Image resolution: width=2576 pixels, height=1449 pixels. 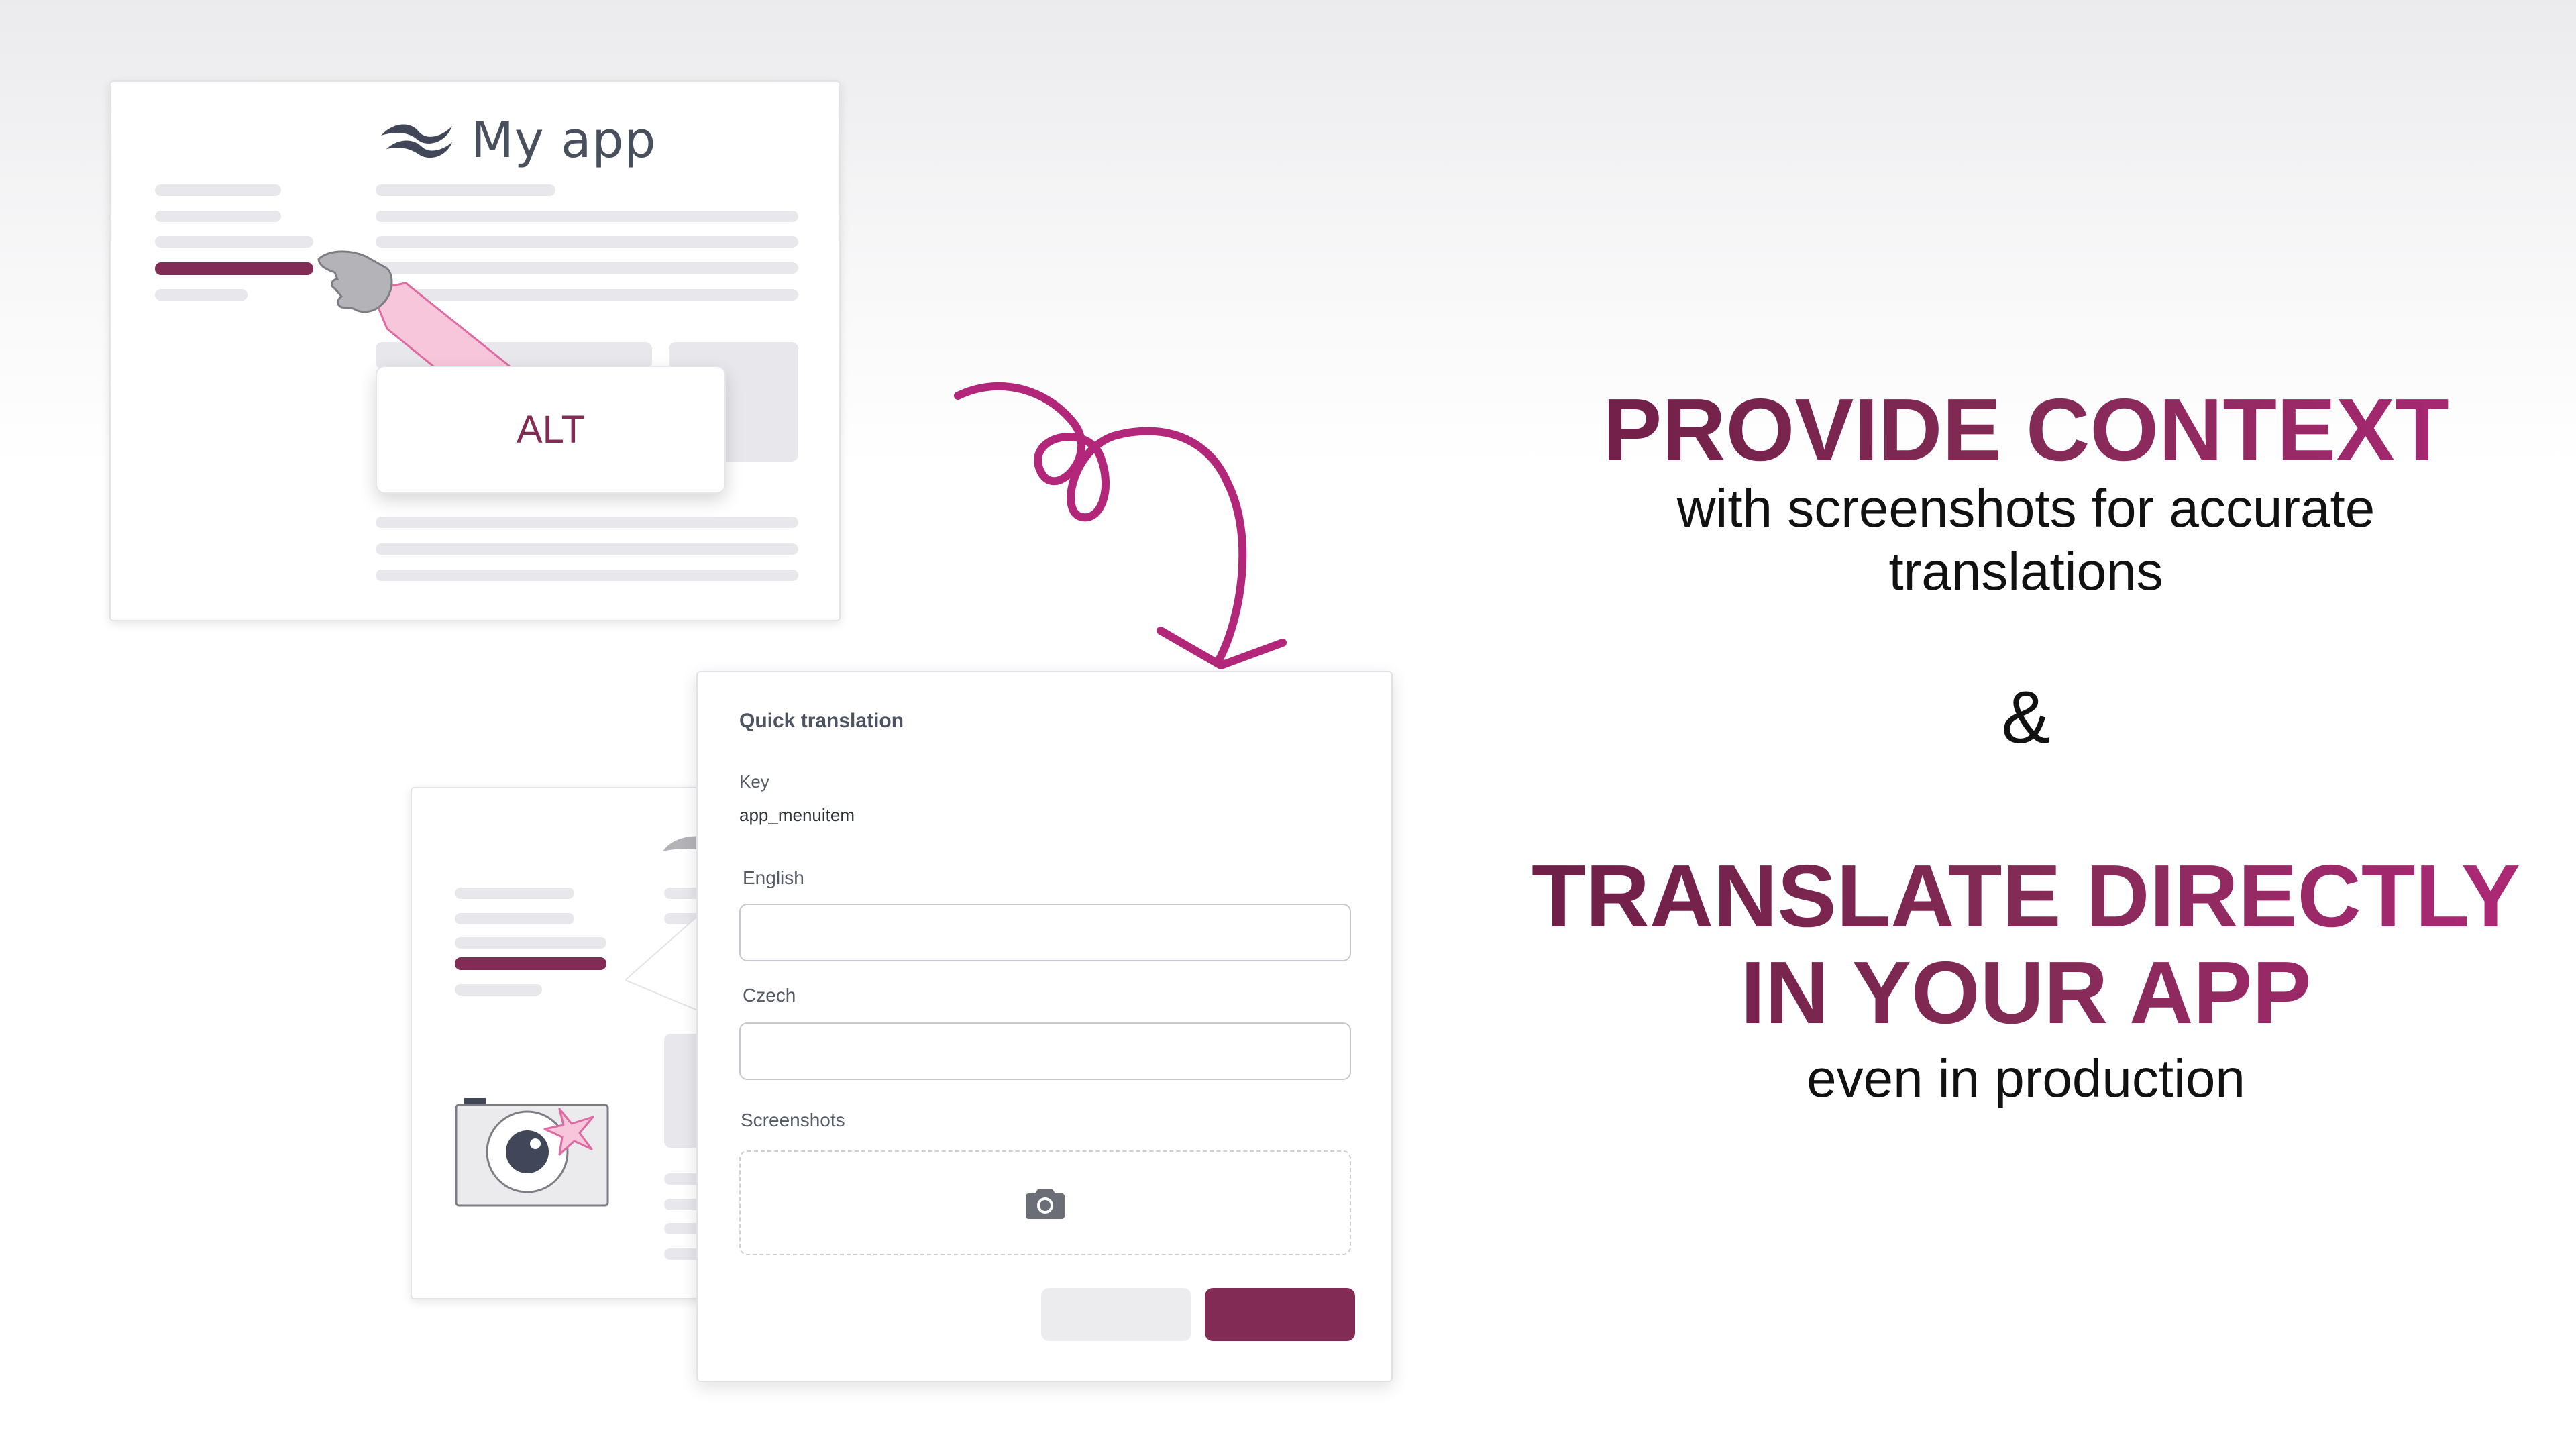 I want to click on subtext-translations: translations, so click(x=2025, y=571).